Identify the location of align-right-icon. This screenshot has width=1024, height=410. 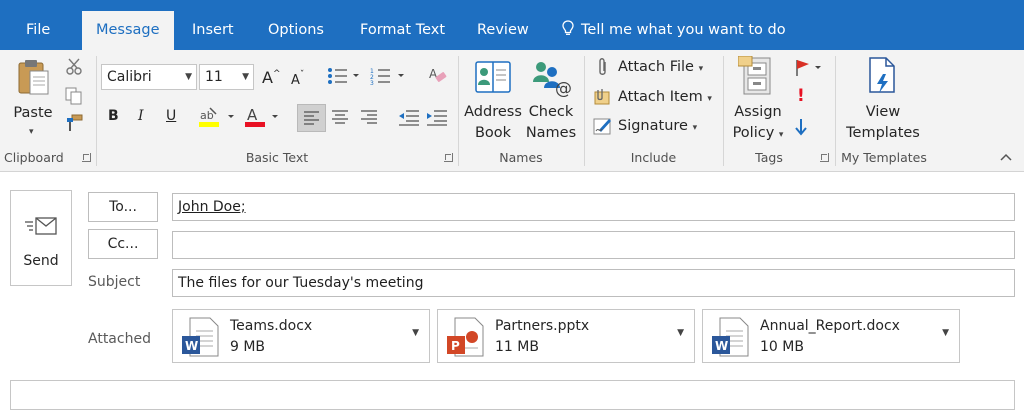
(369, 120).